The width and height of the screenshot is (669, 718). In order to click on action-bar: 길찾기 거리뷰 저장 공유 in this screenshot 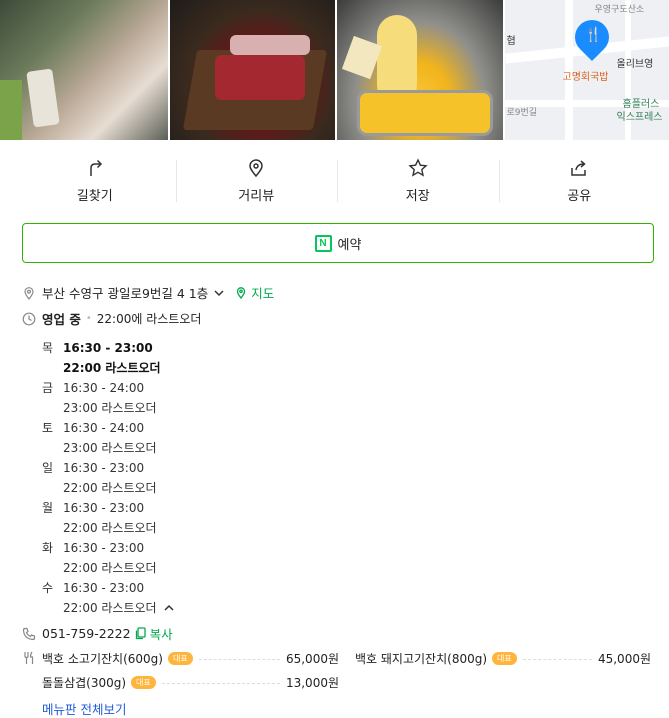, I will do `click(337, 181)`.